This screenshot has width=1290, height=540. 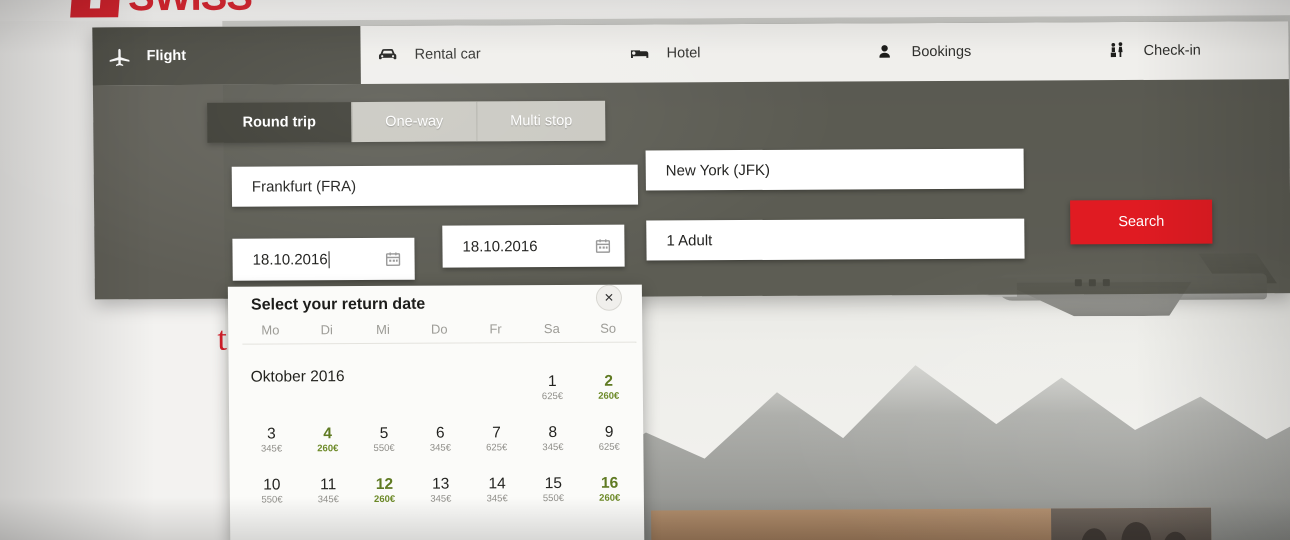 I want to click on trip-type-round-trip-label: Round trip, so click(x=279, y=122).